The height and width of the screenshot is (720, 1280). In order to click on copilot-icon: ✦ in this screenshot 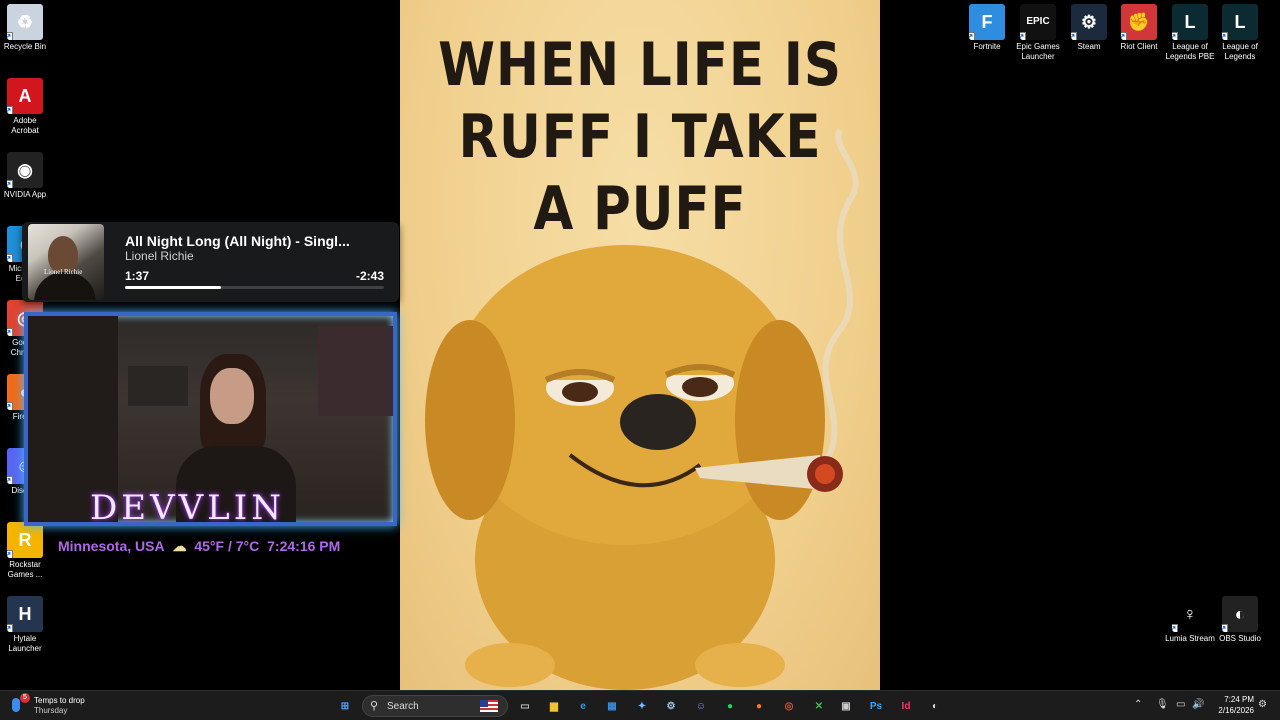, I will do `click(642, 706)`.